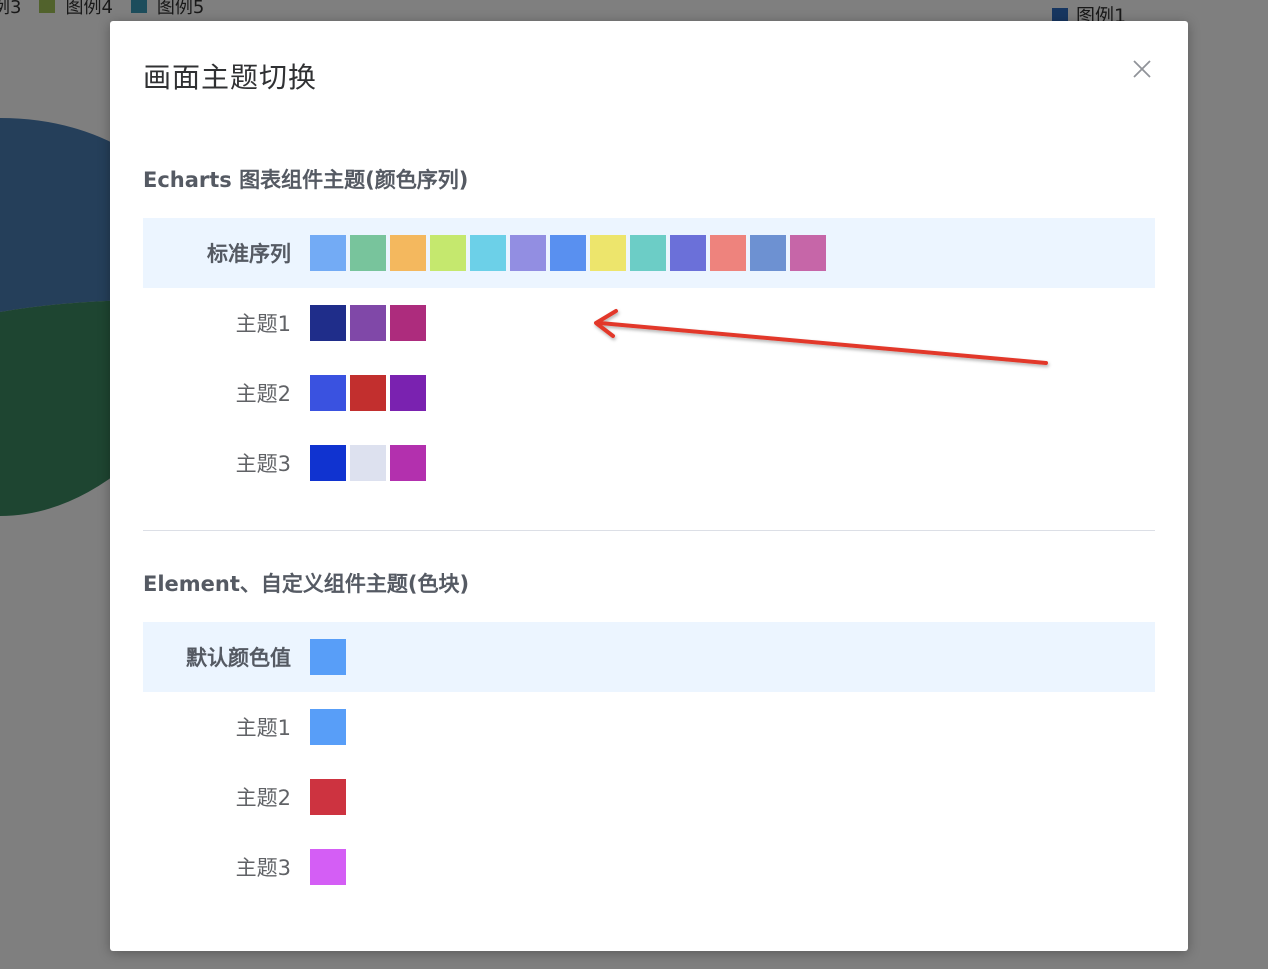 This screenshot has width=1268, height=969. I want to click on close-button, so click(1142, 69).